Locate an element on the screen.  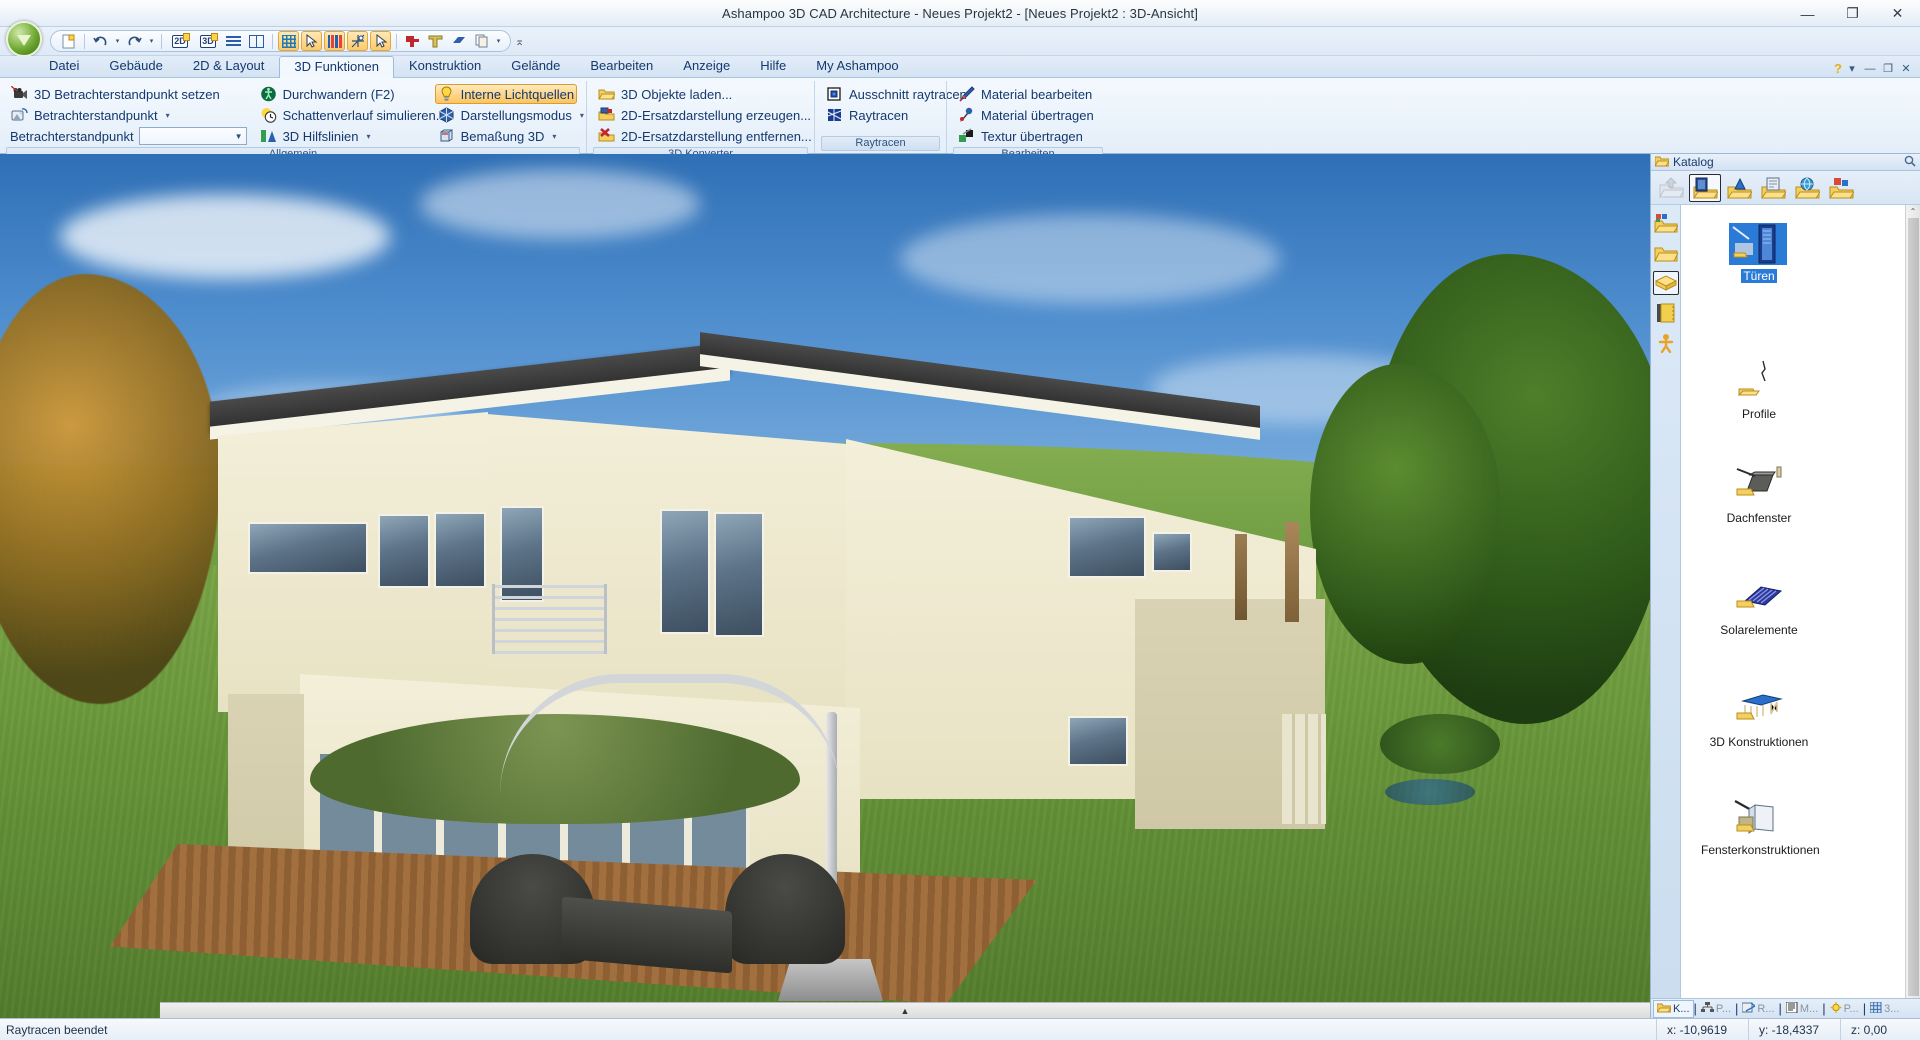
catalog-scrollbar: ⌃ is located at coordinates (1912, 601).